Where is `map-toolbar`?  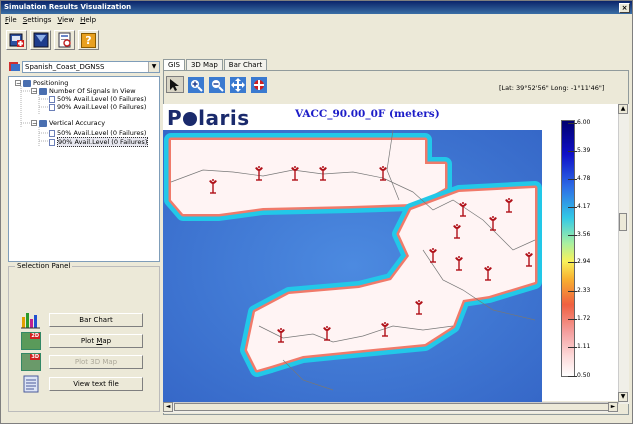 map-toolbar is located at coordinates (217, 84).